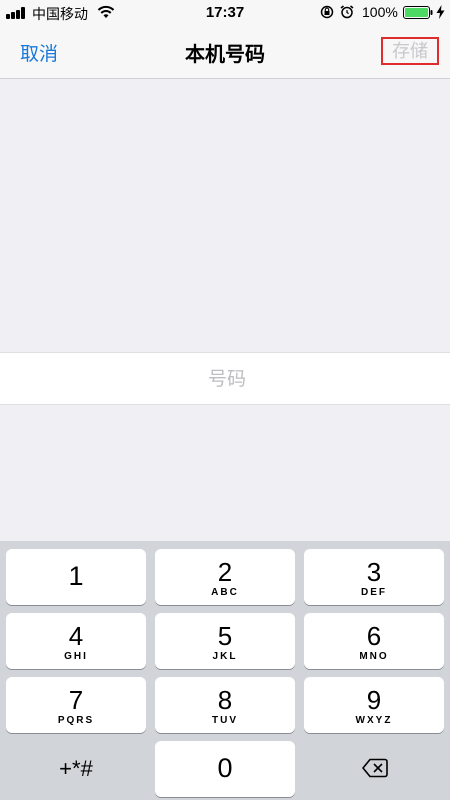  What do you see at coordinates (440, 12) in the screenshot?
I see `charging-icon` at bounding box center [440, 12].